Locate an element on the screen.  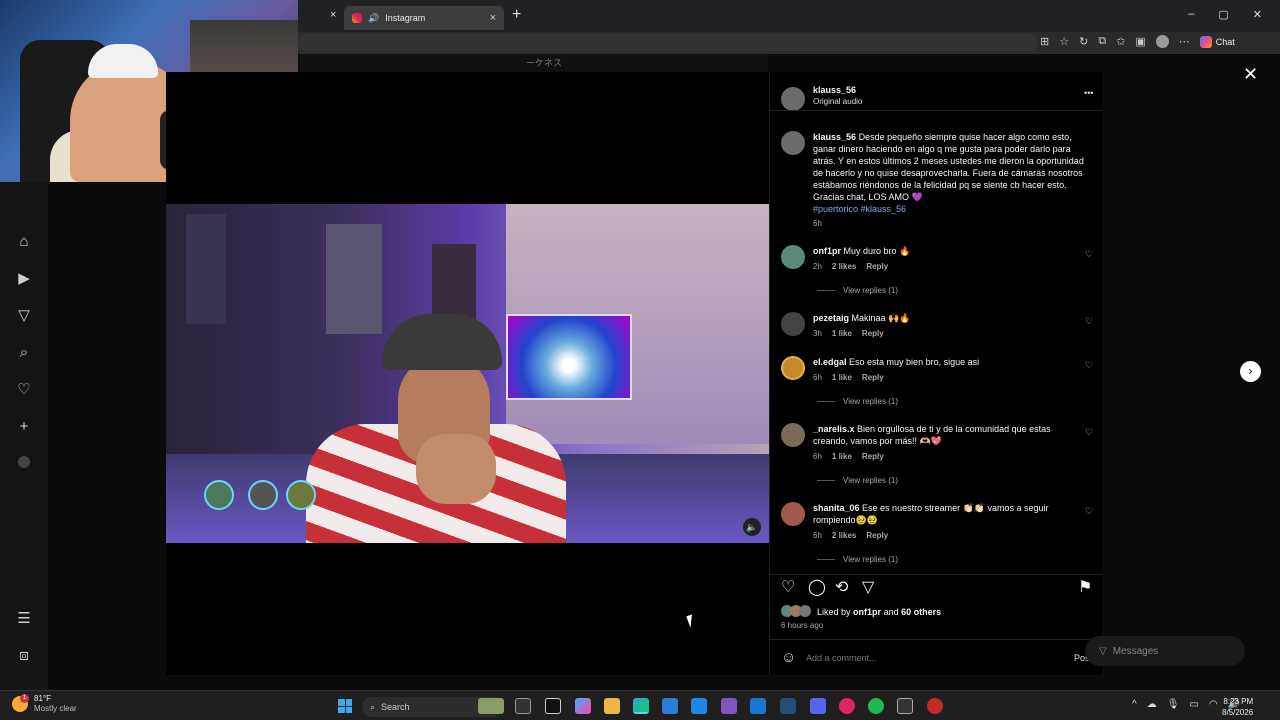
network-icon: ☁ is located at coordinates (1152, 704).